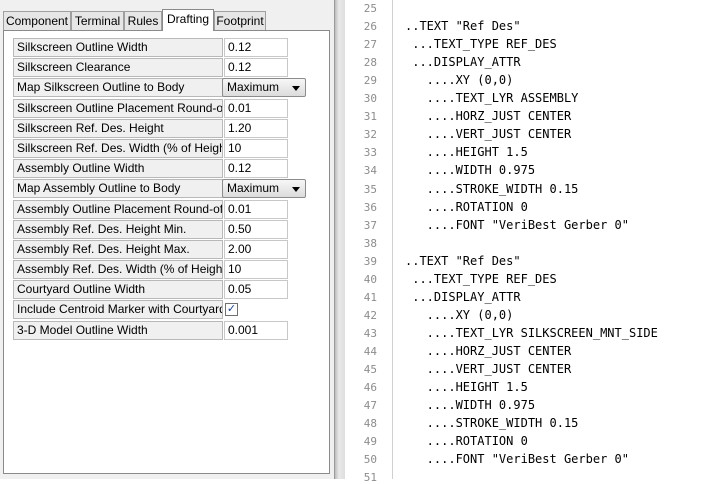 This screenshot has height=484, width=727. Describe the element at coordinates (531, 333) in the screenshot. I see `code-line: ....TEXT_LYR SILKSCREEN_MNT_SIDE` at that location.